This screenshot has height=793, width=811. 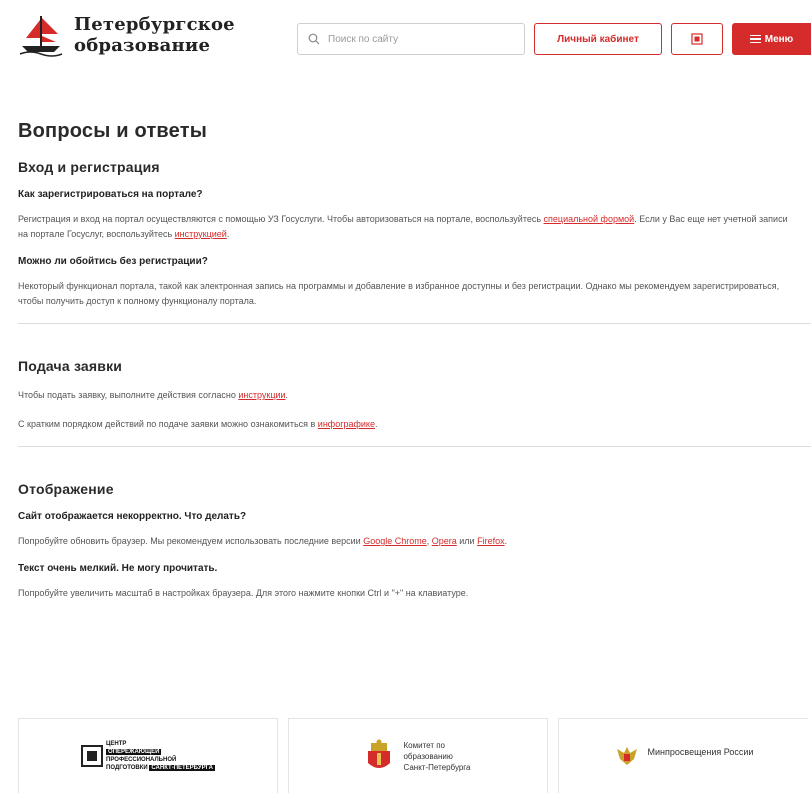 I want to click on site-logo: Петербургское образование, so click(x=126, y=35).